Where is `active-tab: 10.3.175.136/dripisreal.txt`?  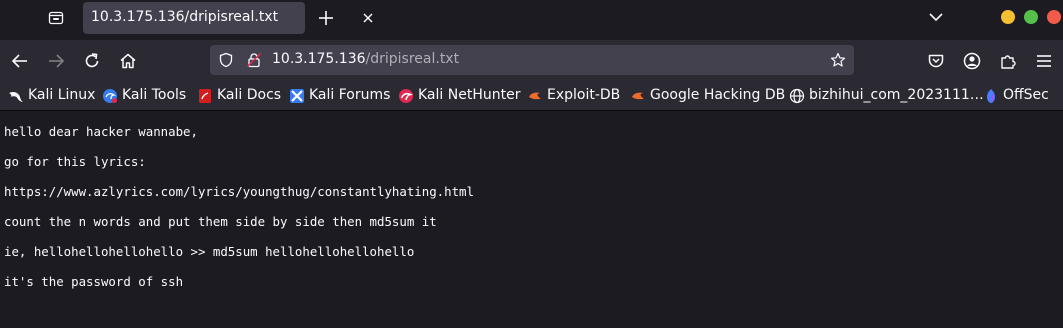 active-tab: 10.3.175.136/dripisreal.txt is located at coordinates (228, 18).